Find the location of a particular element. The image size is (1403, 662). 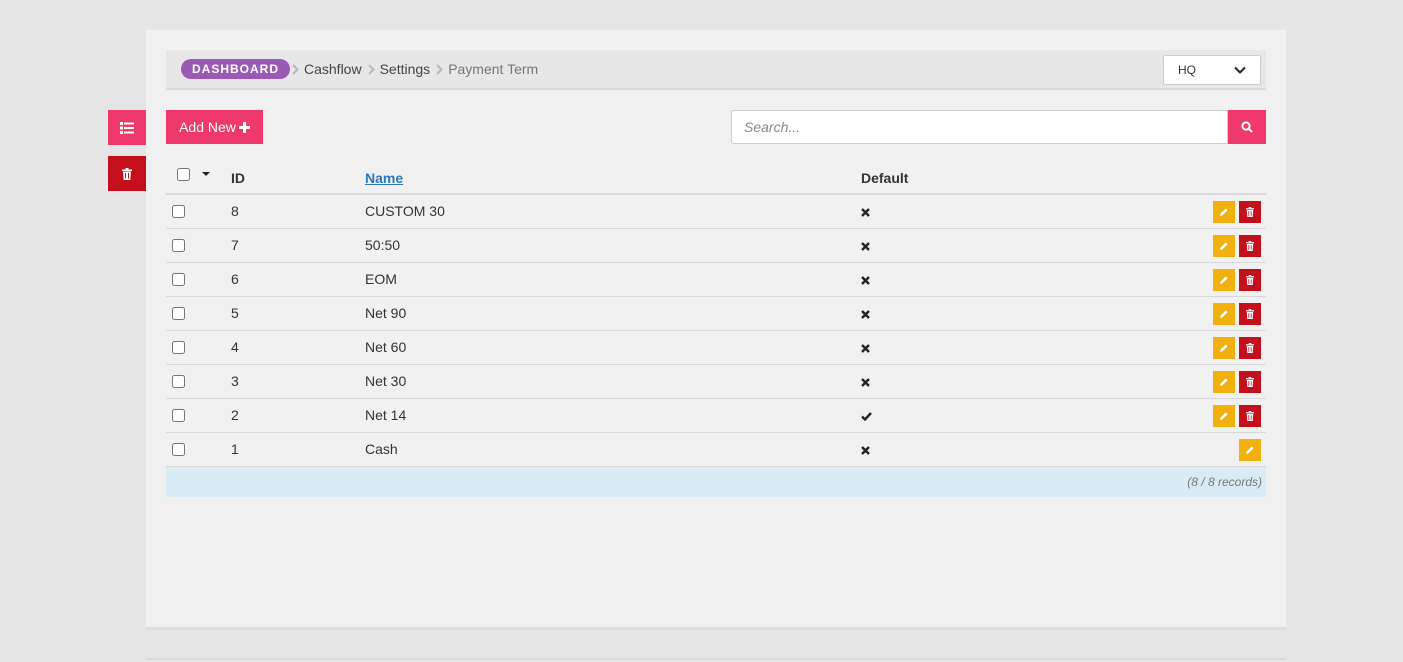

chevron-down-icon is located at coordinates (1240, 70).